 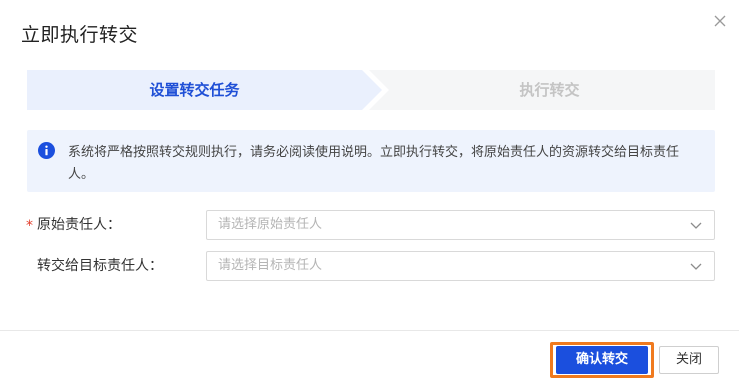 What do you see at coordinates (602, 360) in the screenshot?
I see `confirm-transfer-button: 确认转交` at bounding box center [602, 360].